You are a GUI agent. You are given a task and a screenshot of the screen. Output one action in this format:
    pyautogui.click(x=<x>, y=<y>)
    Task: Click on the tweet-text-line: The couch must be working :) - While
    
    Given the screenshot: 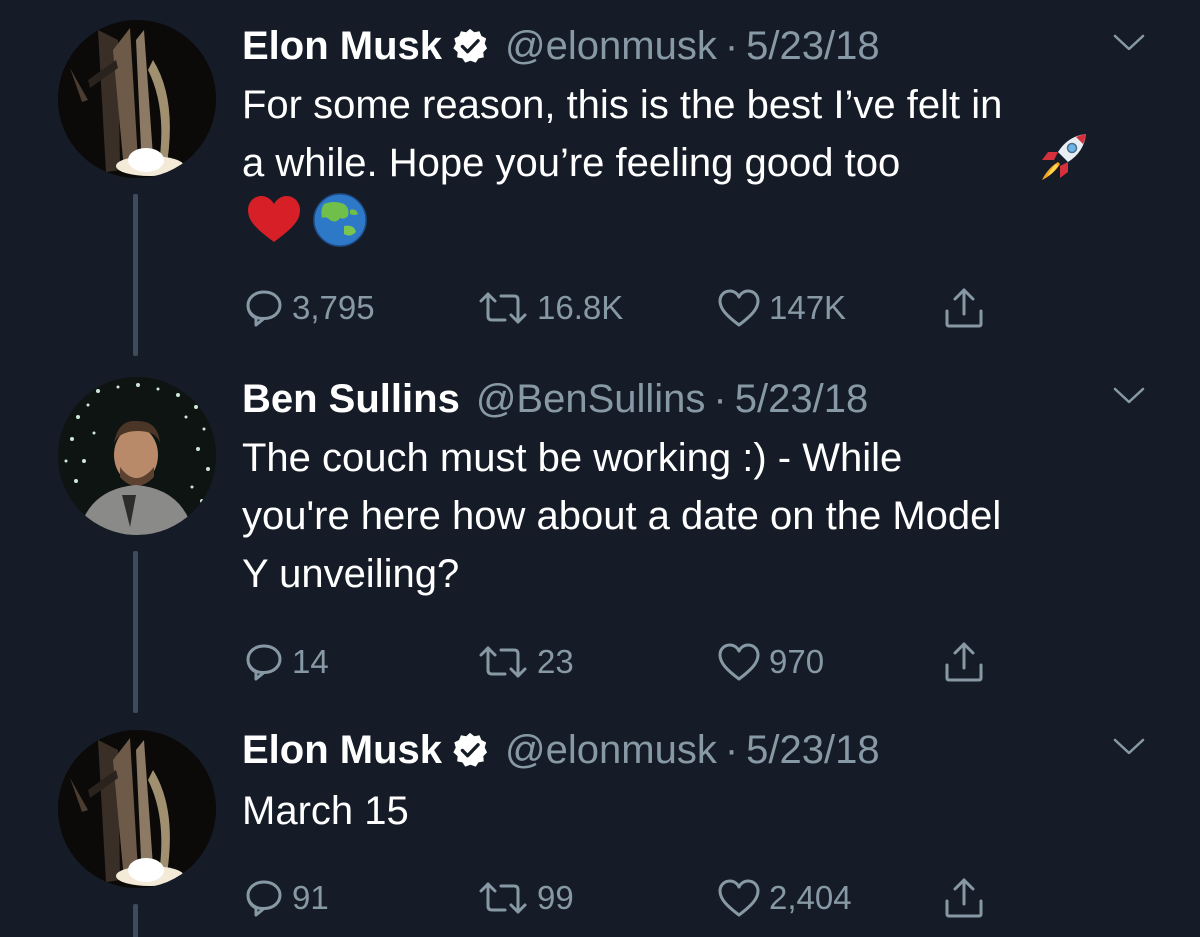 What is the action you would take?
    pyautogui.click(x=572, y=458)
    